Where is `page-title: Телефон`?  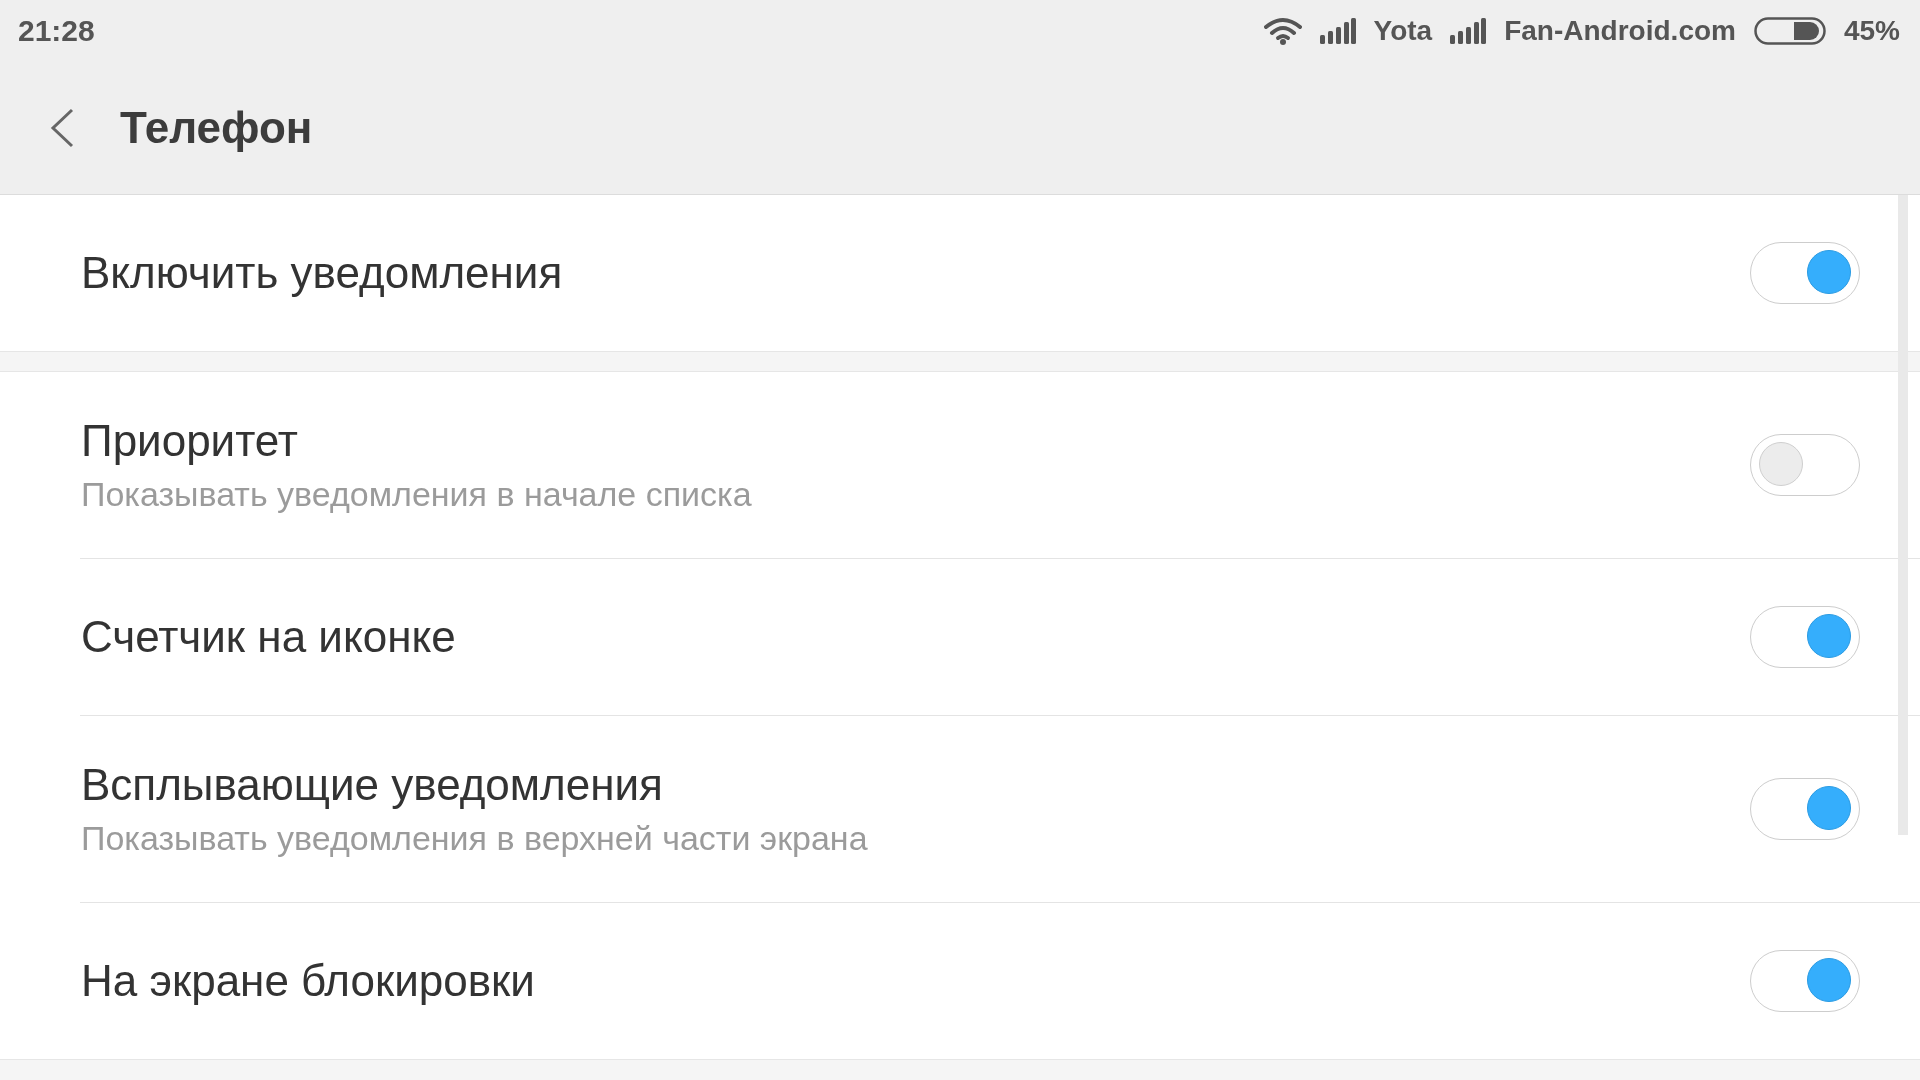
page-title: Телефон is located at coordinates (216, 128).